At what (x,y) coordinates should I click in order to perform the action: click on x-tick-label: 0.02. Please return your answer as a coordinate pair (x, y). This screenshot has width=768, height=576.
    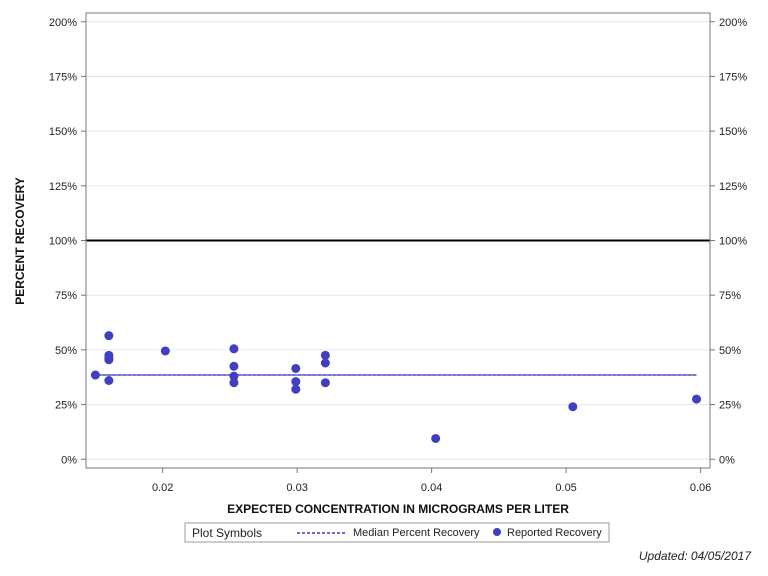
    Looking at the image, I should click on (162, 488).